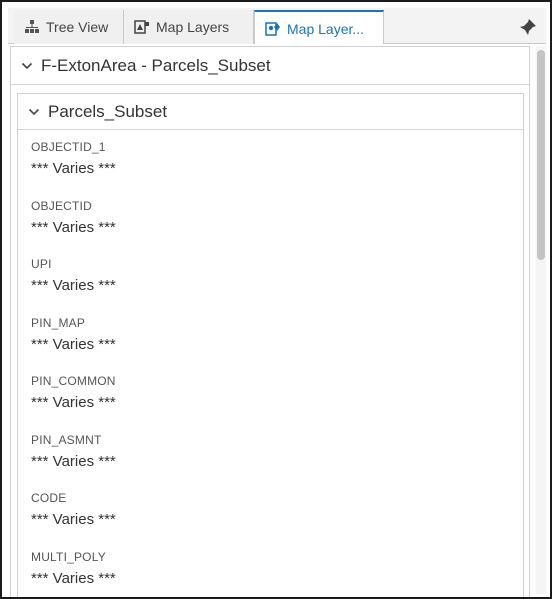 This screenshot has height=599, width=552. Describe the element at coordinates (277, 343) in the screenshot. I see `field-item: PIN_MAP *** Varies ***` at that location.